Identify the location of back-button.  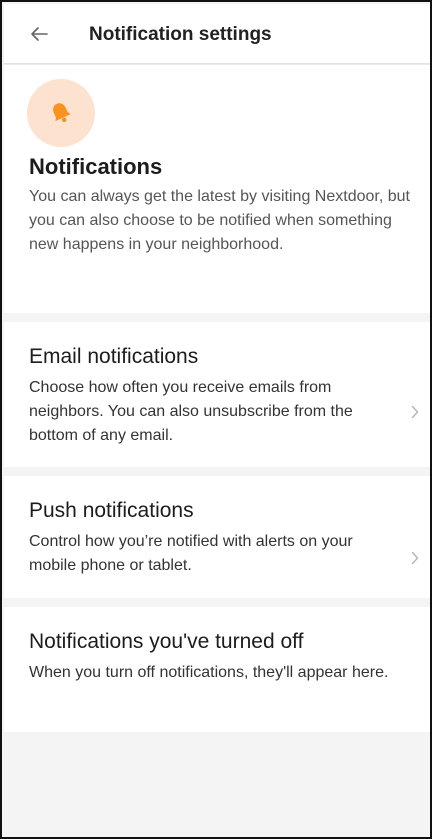
(39, 34).